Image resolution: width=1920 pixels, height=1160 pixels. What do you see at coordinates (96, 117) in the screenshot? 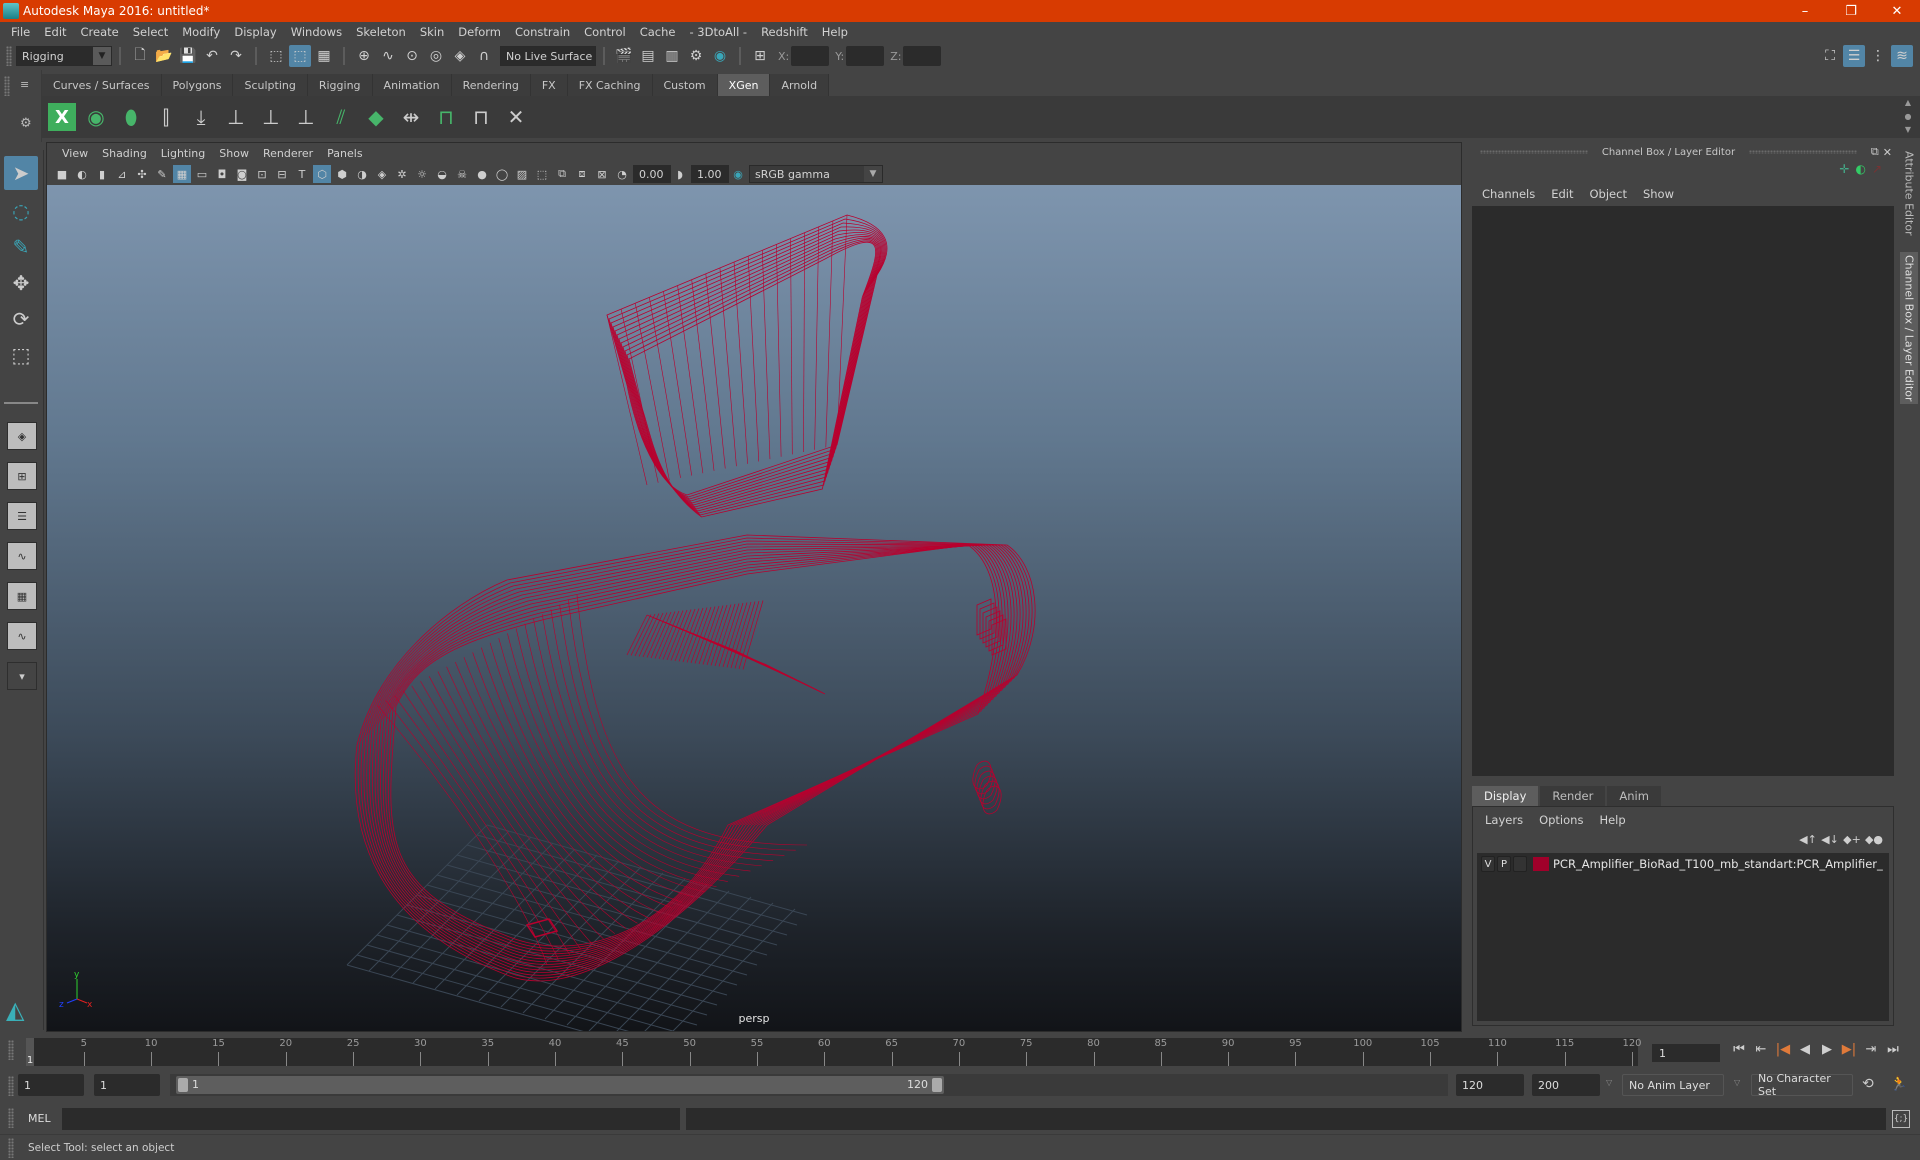
I see `preview-icon: ◉` at bounding box center [96, 117].